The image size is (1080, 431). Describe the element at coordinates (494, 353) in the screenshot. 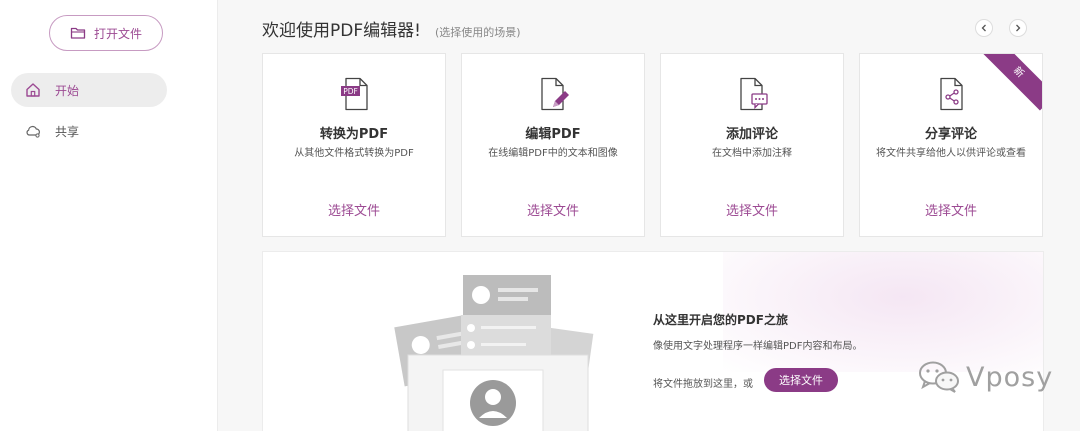

I see `documents-illustration-icon` at that location.